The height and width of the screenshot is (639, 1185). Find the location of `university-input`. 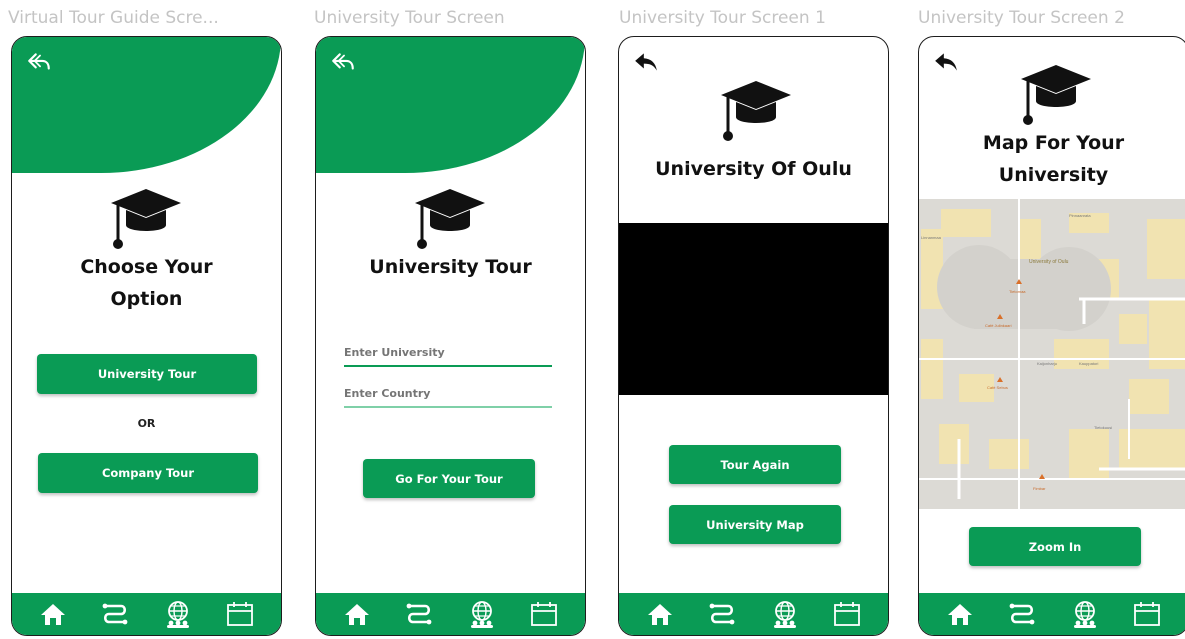

university-input is located at coordinates (448, 352).